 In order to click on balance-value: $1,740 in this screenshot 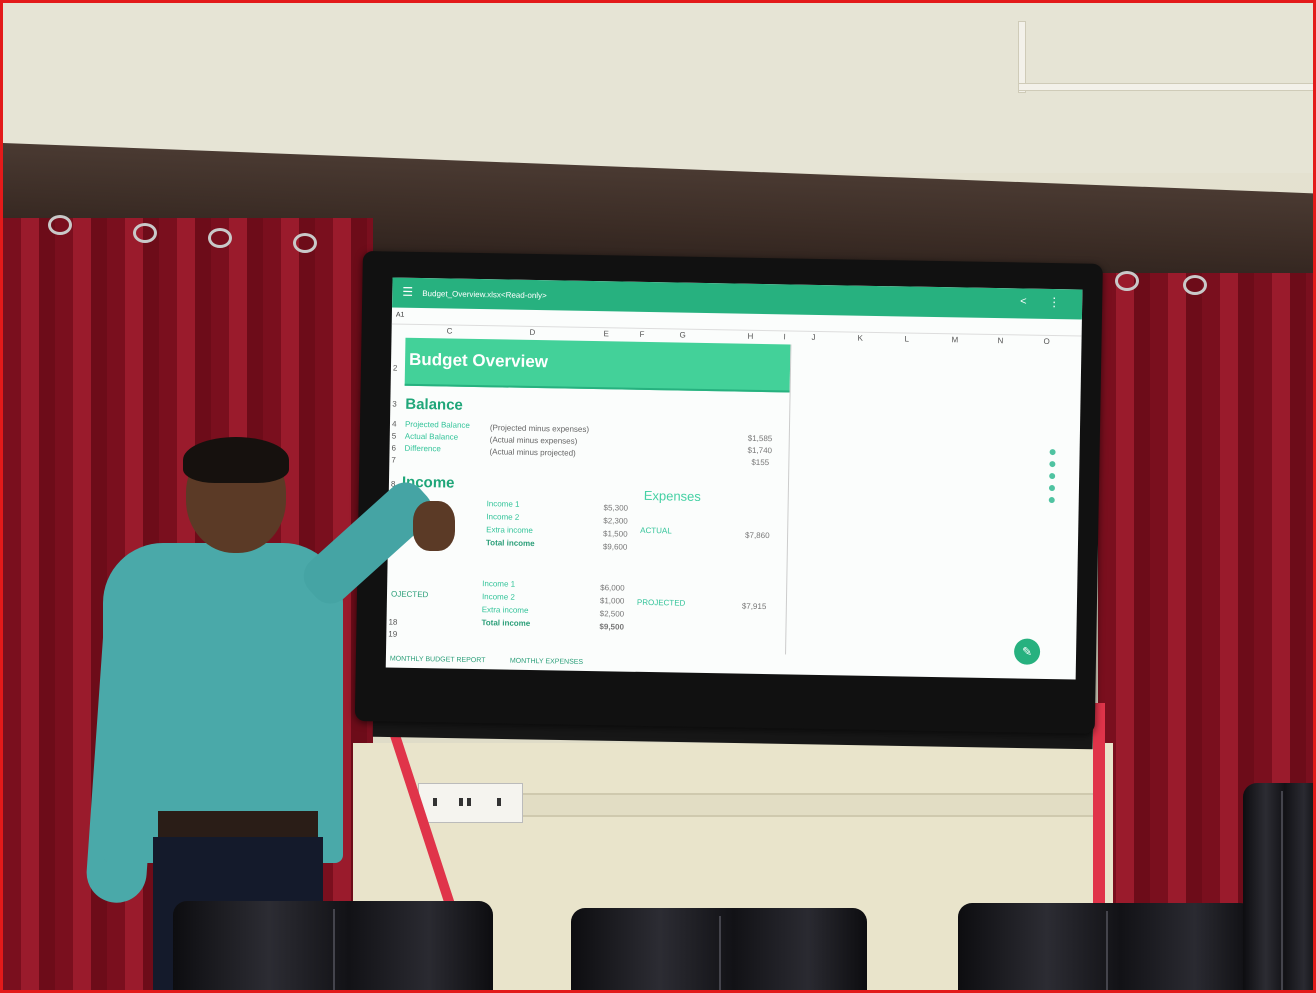, I will do `click(760, 450)`.